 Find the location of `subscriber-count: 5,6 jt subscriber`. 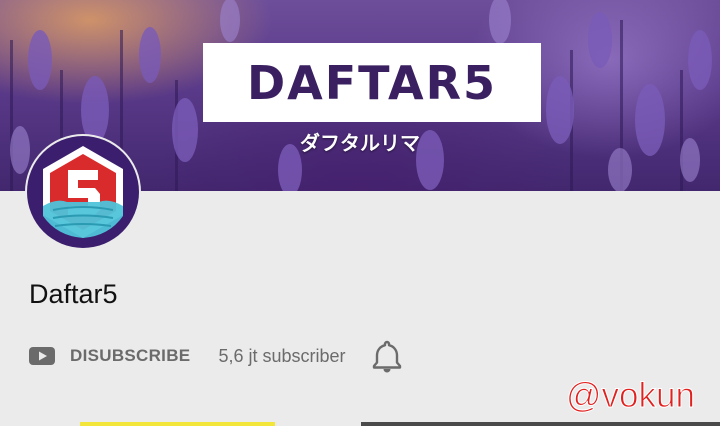

subscriber-count: 5,6 jt subscriber is located at coordinates (282, 355).